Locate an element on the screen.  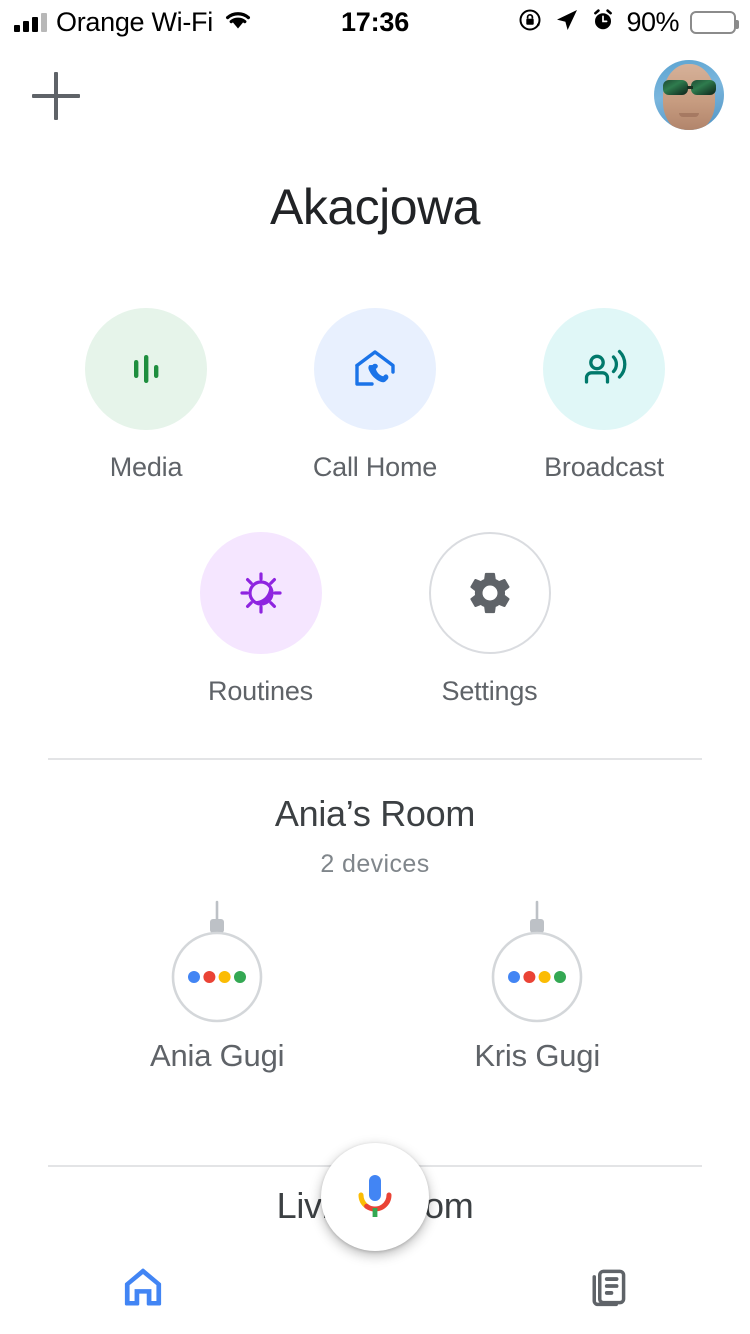
call-home-icon is located at coordinates (375, 368).